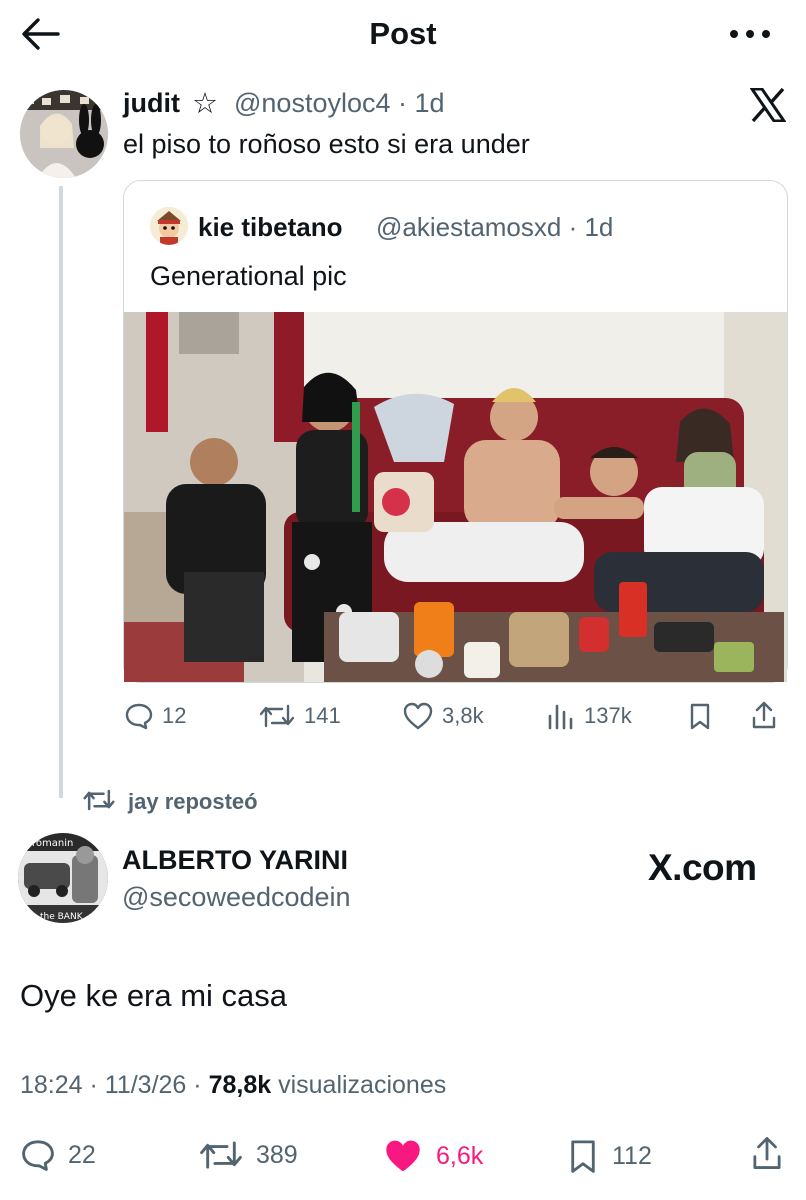  Describe the element at coordinates (421, 103) in the screenshot. I see `post-time: · 1d` at that location.